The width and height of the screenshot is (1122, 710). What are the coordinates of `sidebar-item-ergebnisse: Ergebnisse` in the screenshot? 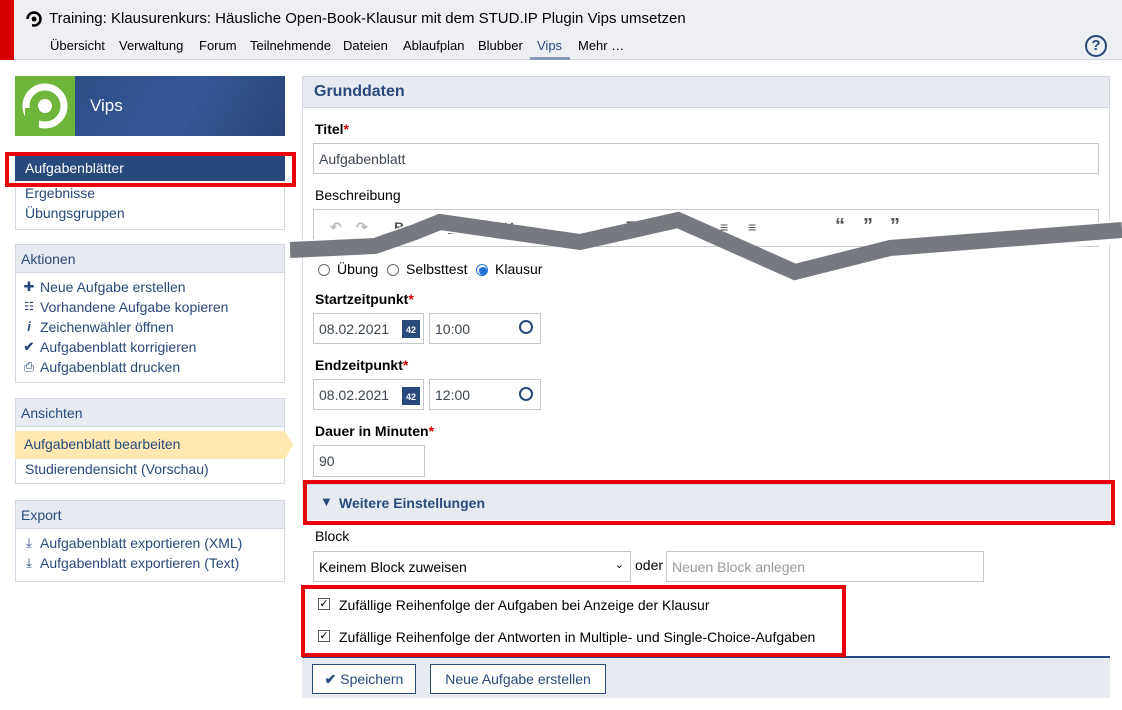 It's located at (60, 193).